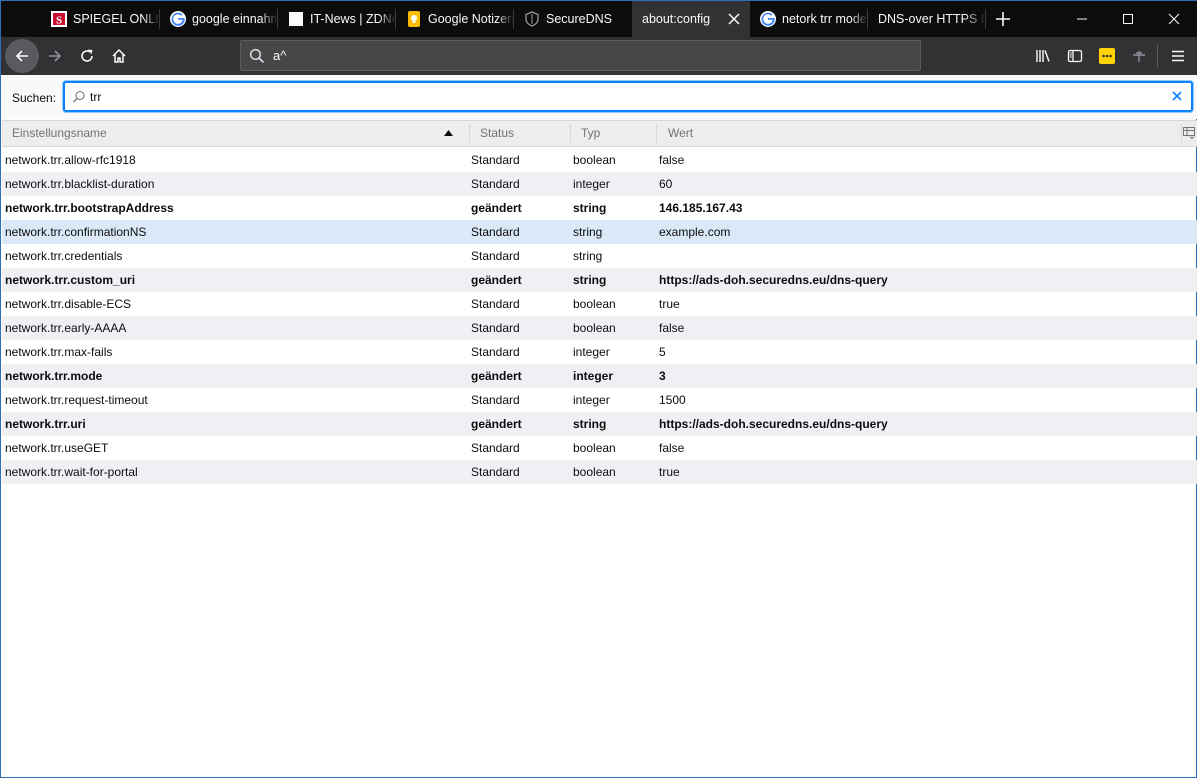 This screenshot has height=778, width=1197. I want to click on pref-type: boolean, so click(594, 304).